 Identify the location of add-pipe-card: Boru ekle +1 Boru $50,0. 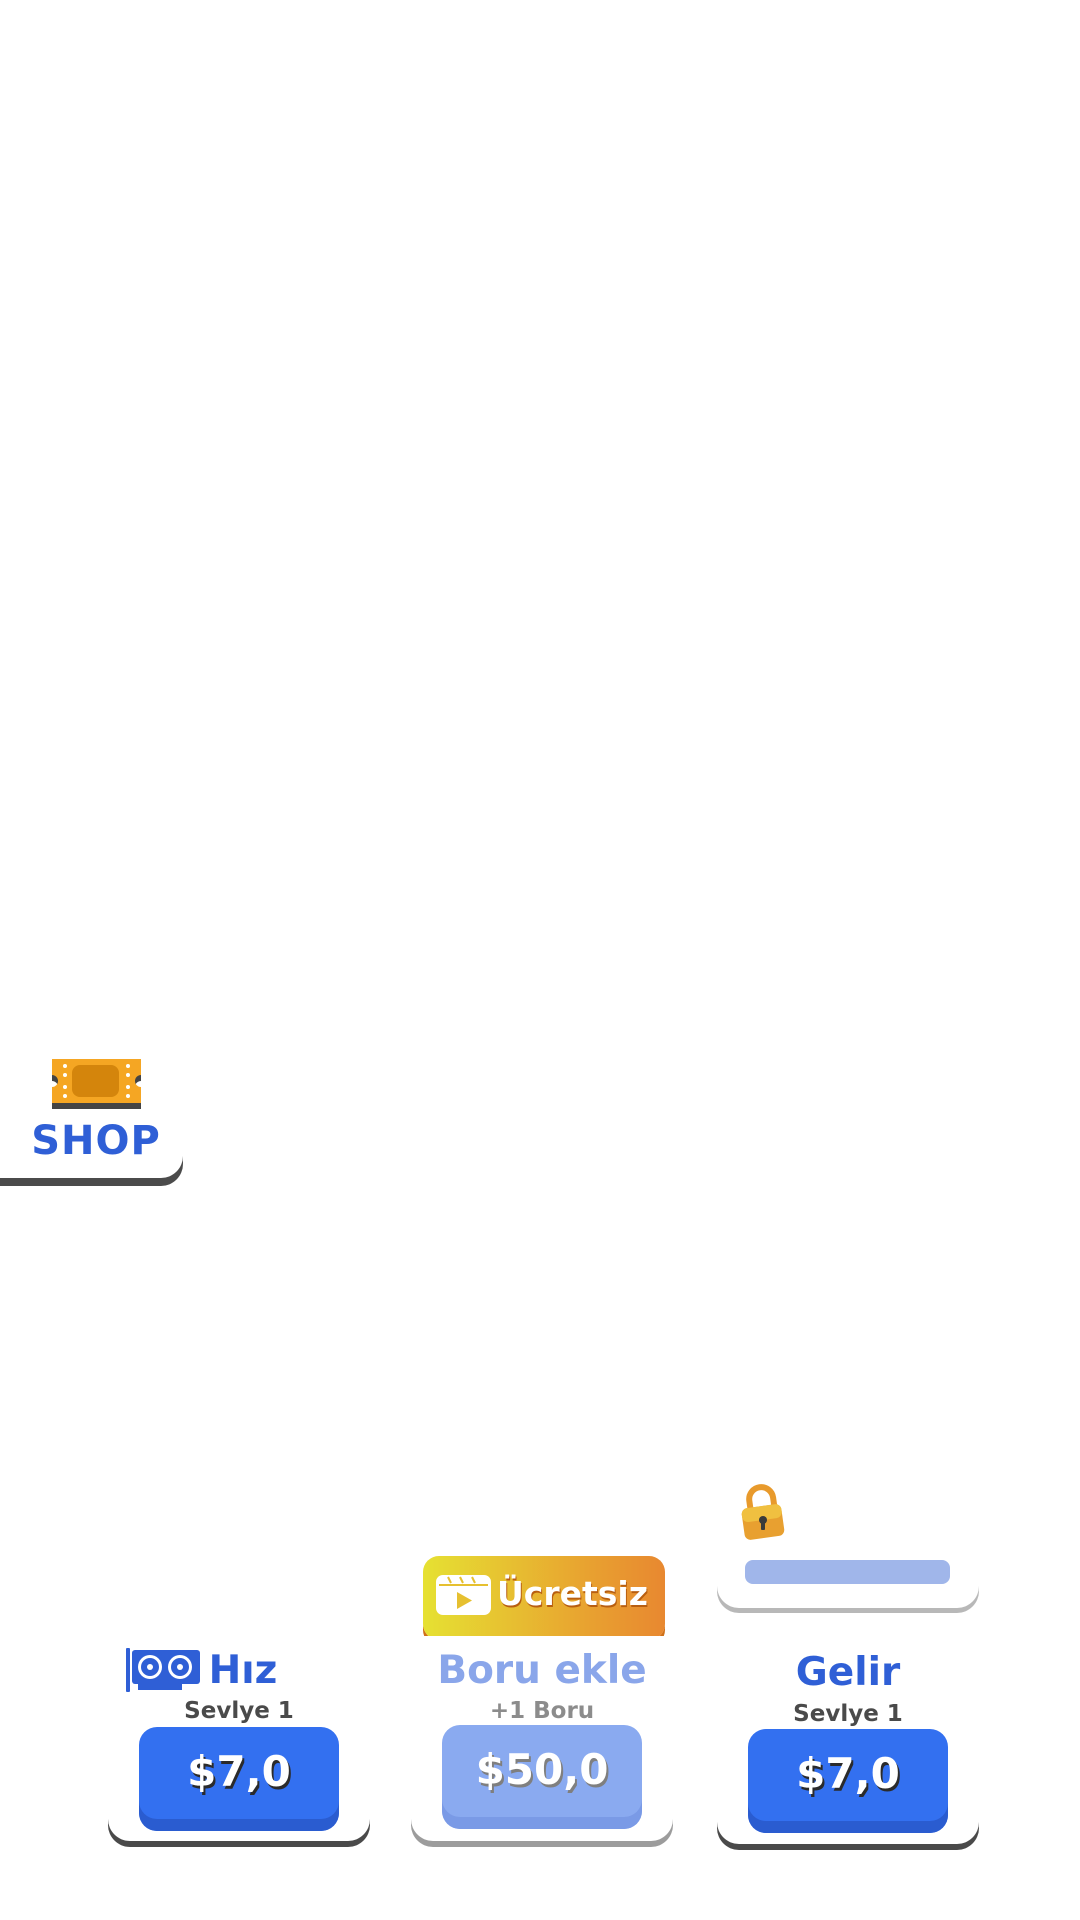
(542, 1738).